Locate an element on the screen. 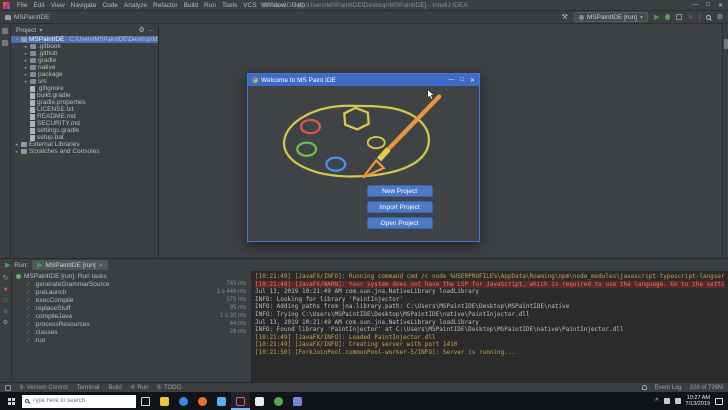 The width and height of the screenshot is (728, 410). volume-icon is located at coordinates (677, 401).